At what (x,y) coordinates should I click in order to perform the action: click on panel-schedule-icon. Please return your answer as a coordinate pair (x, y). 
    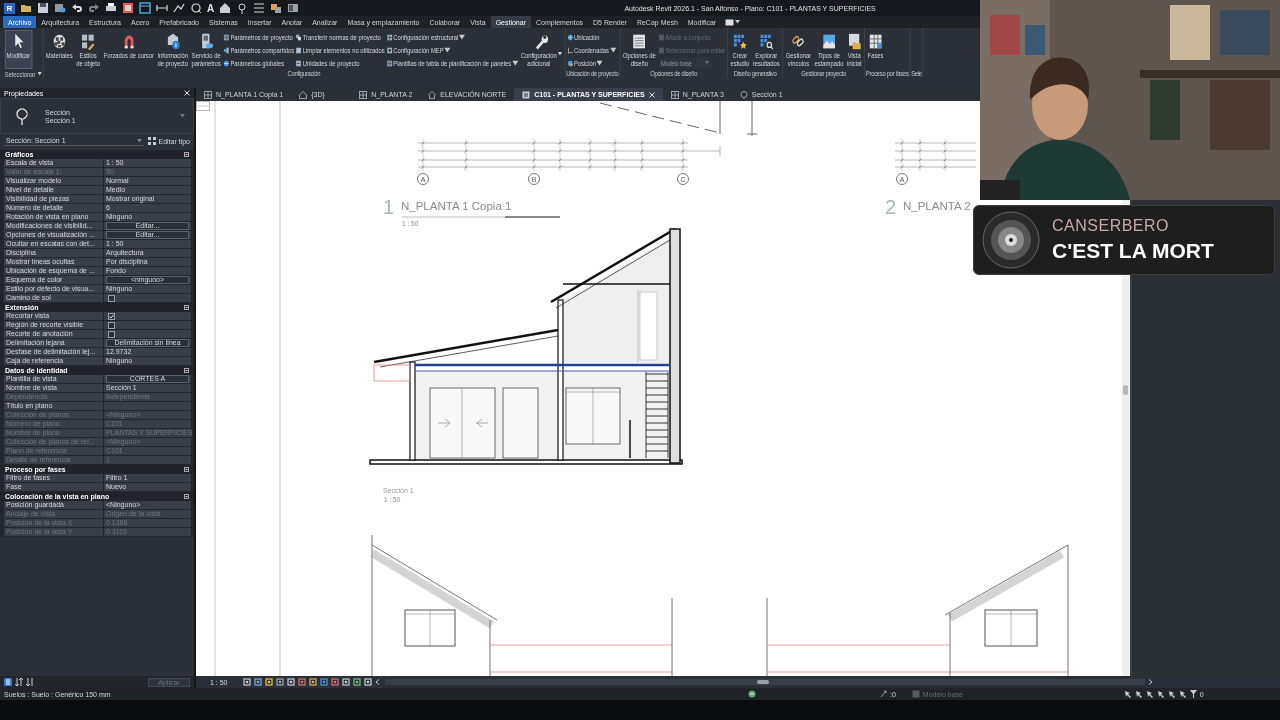
    Looking at the image, I should click on (389, 63).